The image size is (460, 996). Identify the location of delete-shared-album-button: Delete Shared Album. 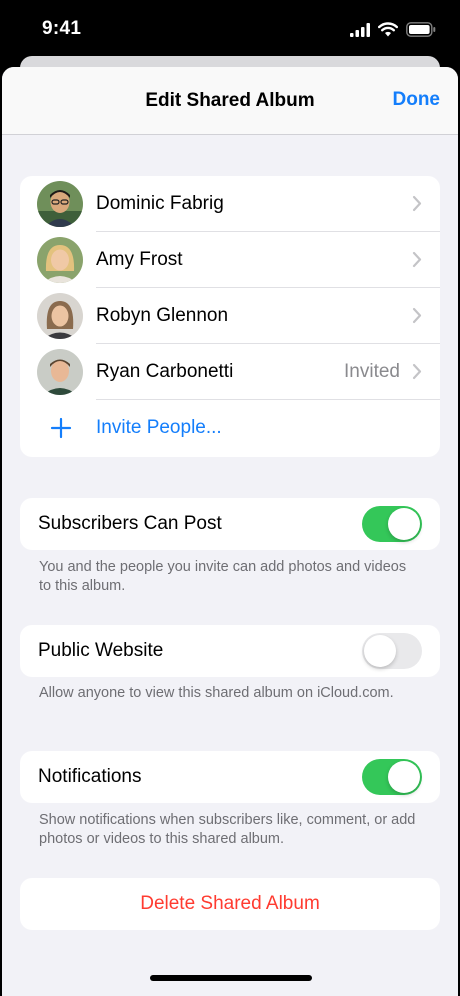
(230, 904).